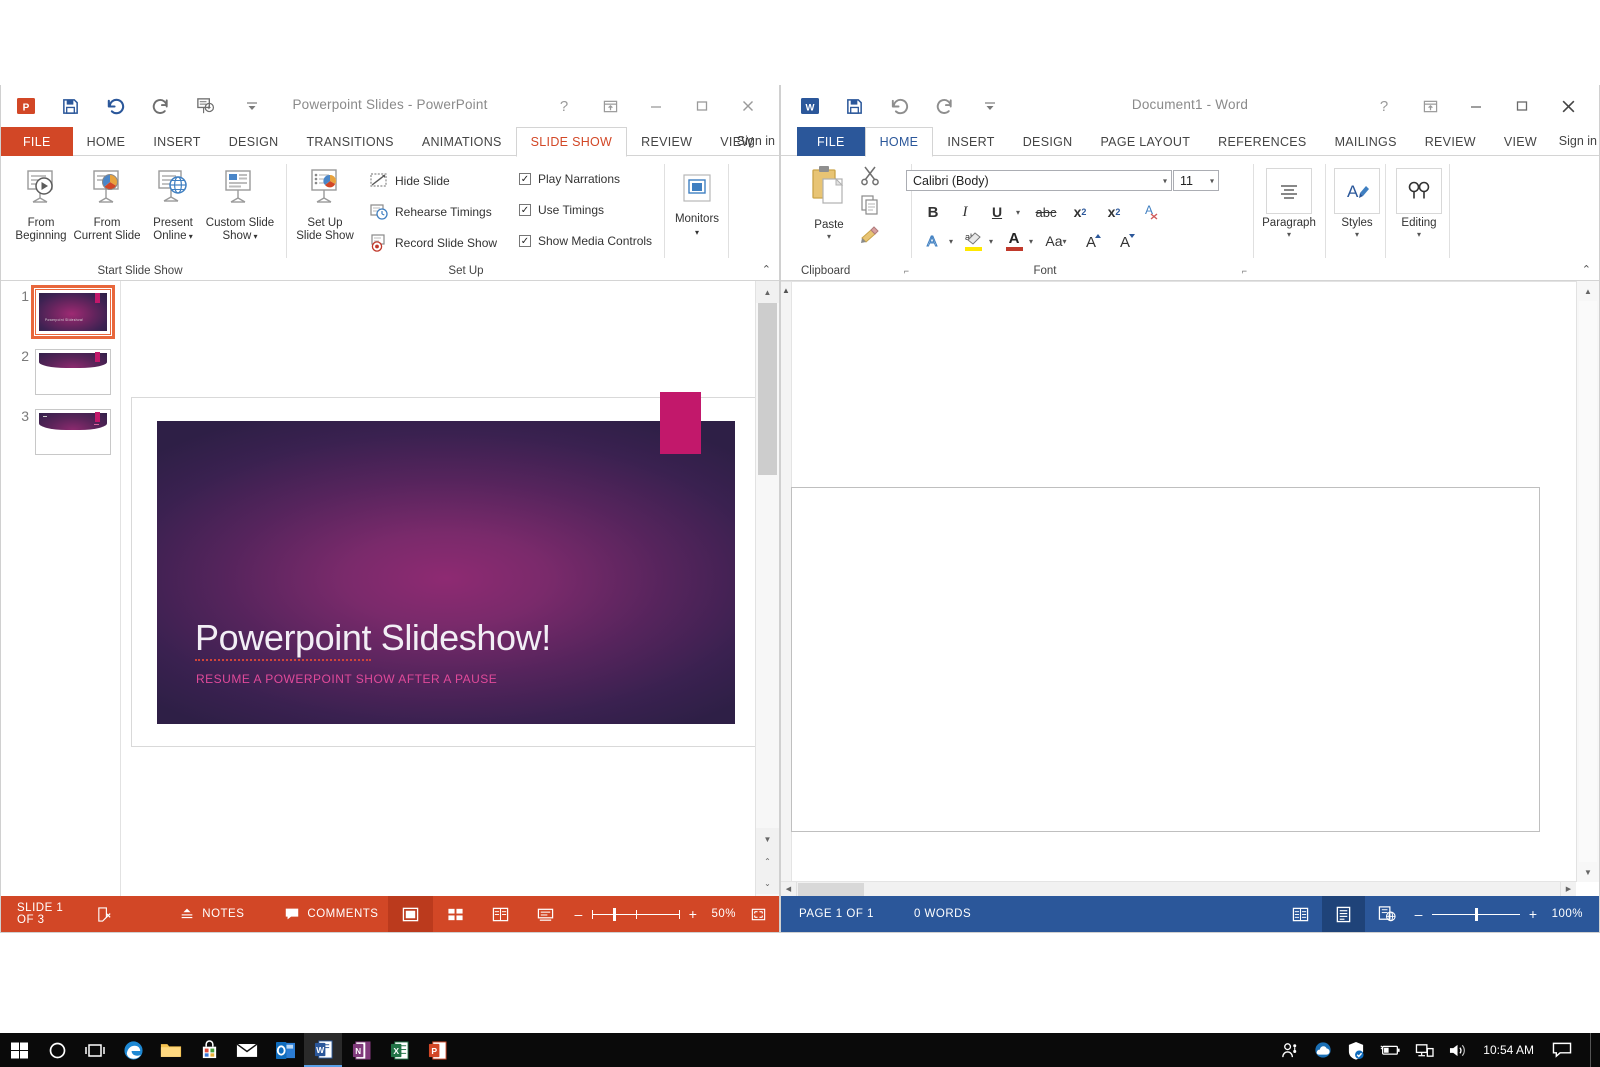 The image size is (1600, 1067). Describe the element at coordinates (1357, 203) in the screenshot. I see `styles-group-button: A Styles ▾` at that location.